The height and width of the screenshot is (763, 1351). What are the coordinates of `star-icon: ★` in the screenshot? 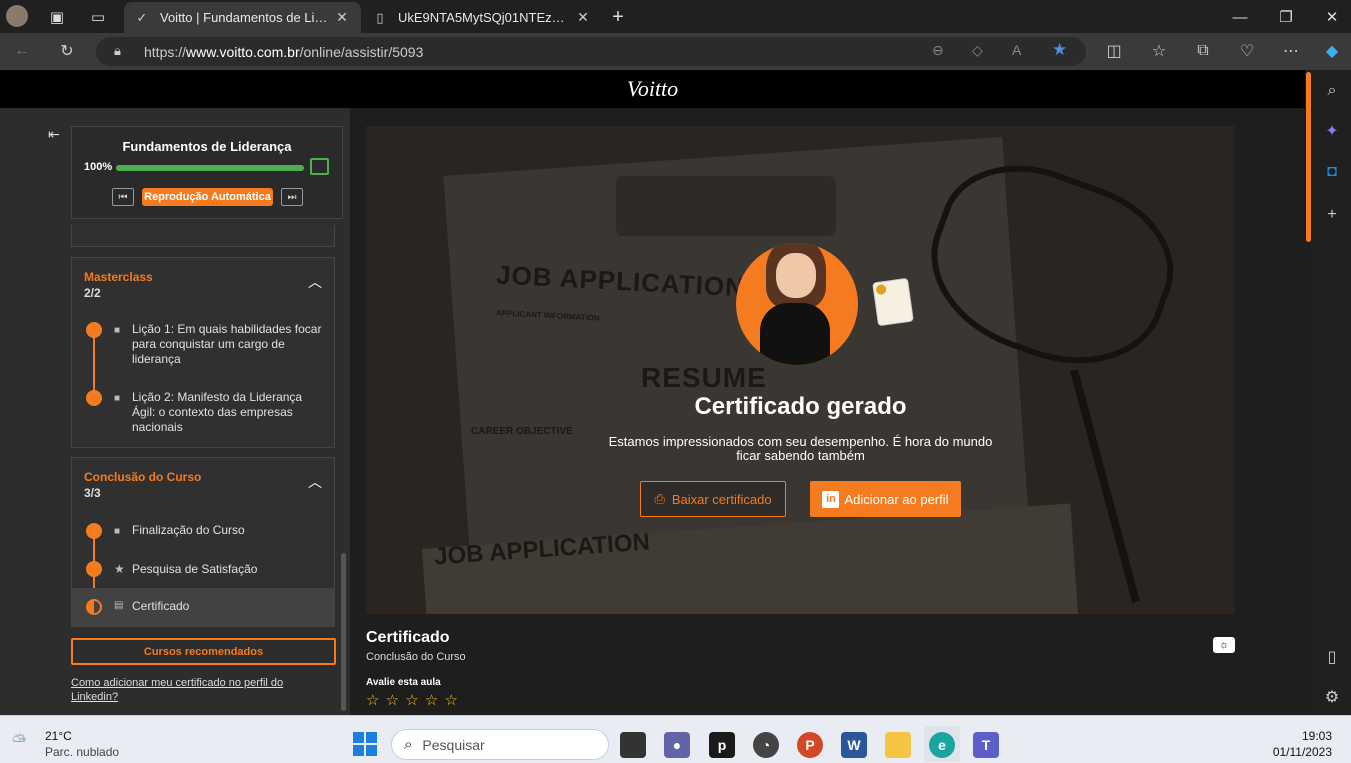 It's located at (119, 569).